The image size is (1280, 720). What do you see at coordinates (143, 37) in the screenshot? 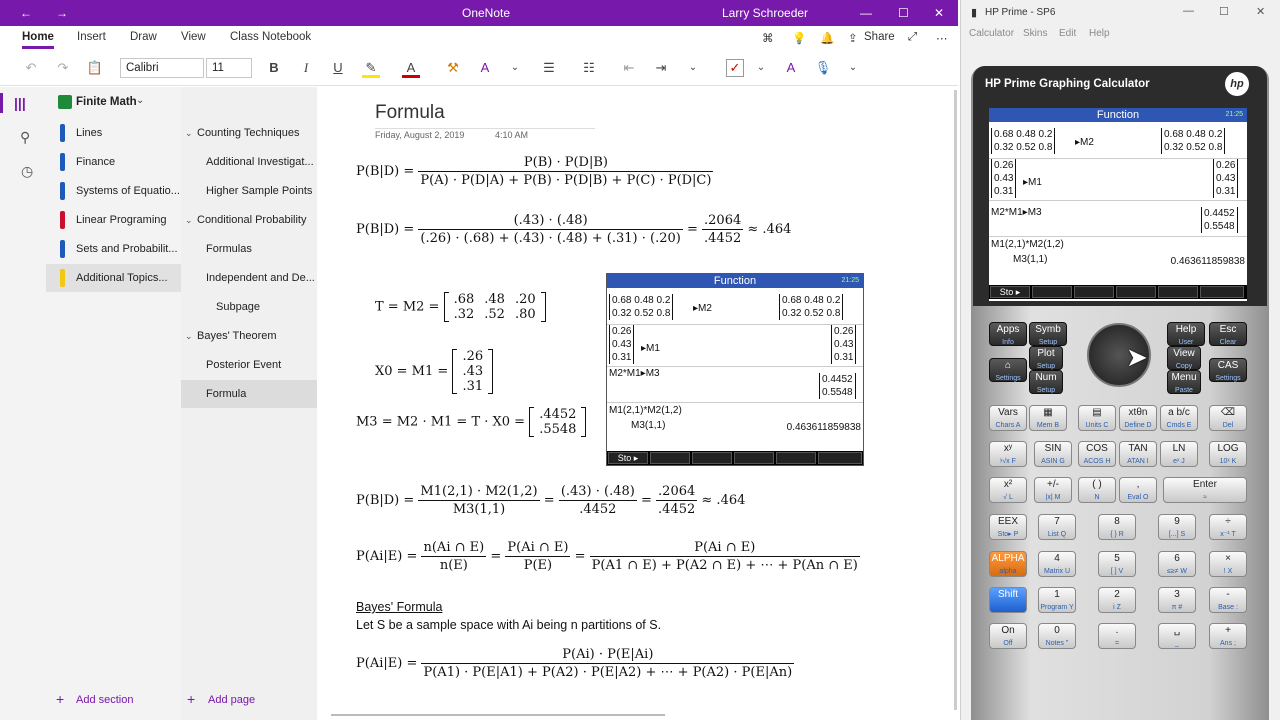
I see `tab-draw: Draw` at bounding box center [143, 37].